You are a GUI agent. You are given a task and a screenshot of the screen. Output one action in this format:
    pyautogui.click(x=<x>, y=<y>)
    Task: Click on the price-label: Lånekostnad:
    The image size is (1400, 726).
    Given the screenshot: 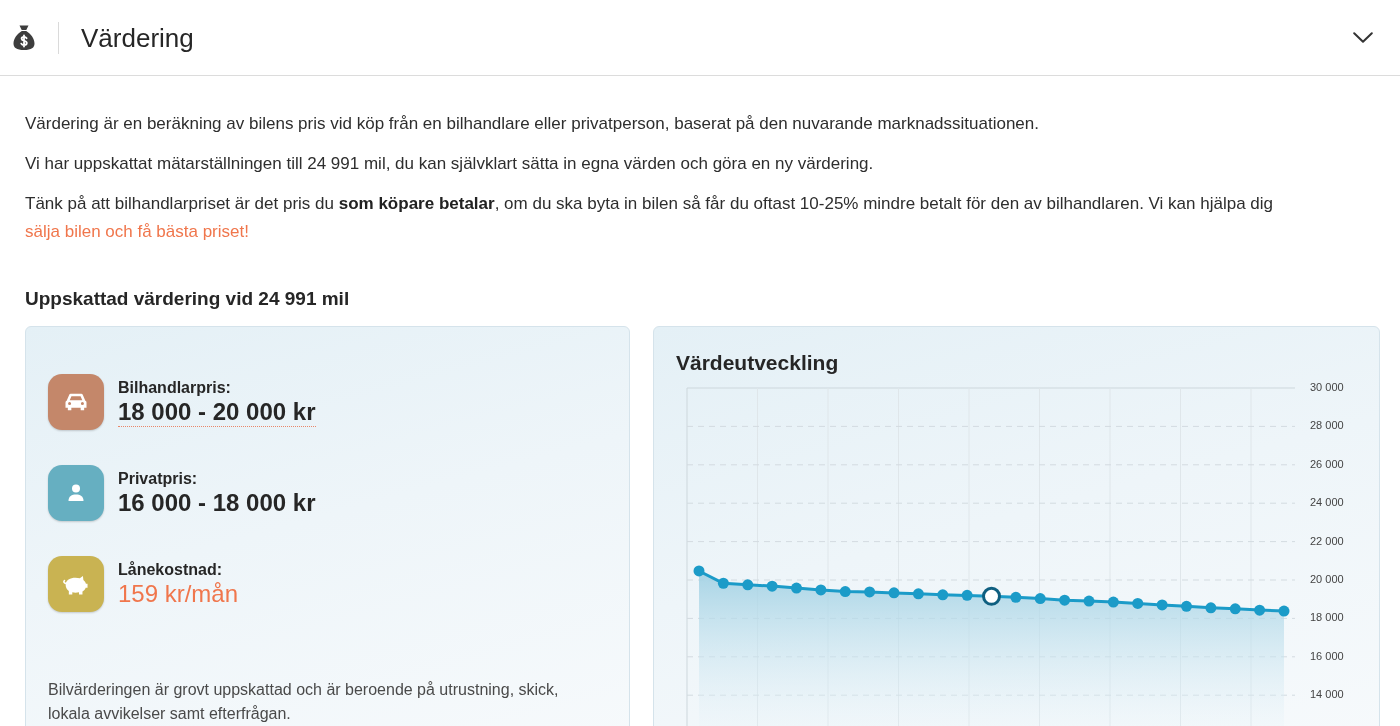 What is the action you would take?
    pyautogui.click(x=170, y=570)
    